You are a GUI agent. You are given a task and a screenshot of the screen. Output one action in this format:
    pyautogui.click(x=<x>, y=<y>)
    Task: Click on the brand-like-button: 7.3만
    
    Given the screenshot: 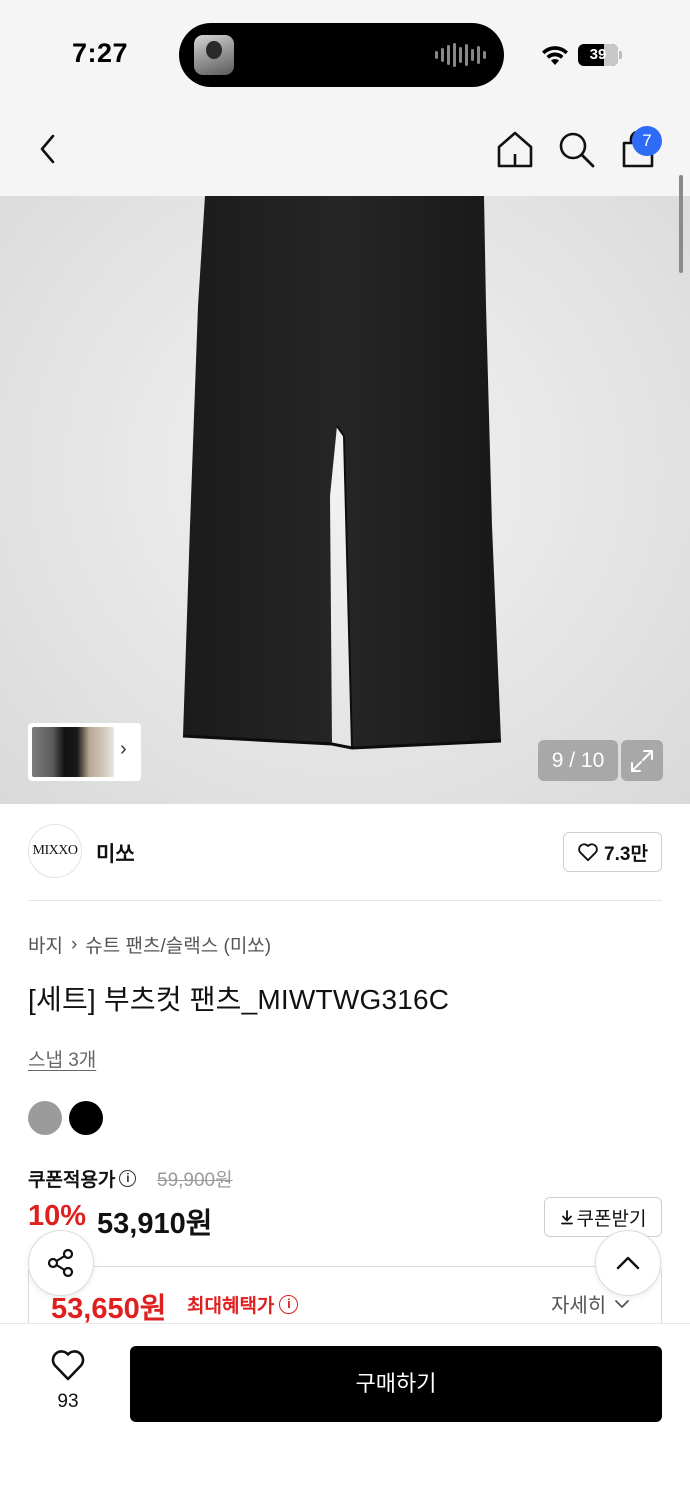 What is the action you would take?
    pyautogui.click(x=612, y=852)
    